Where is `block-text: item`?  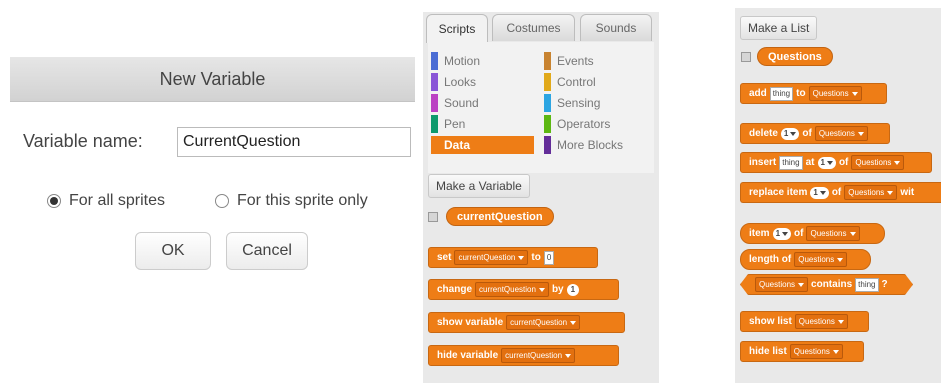
block-text: item is located at coordinates (759, 233).